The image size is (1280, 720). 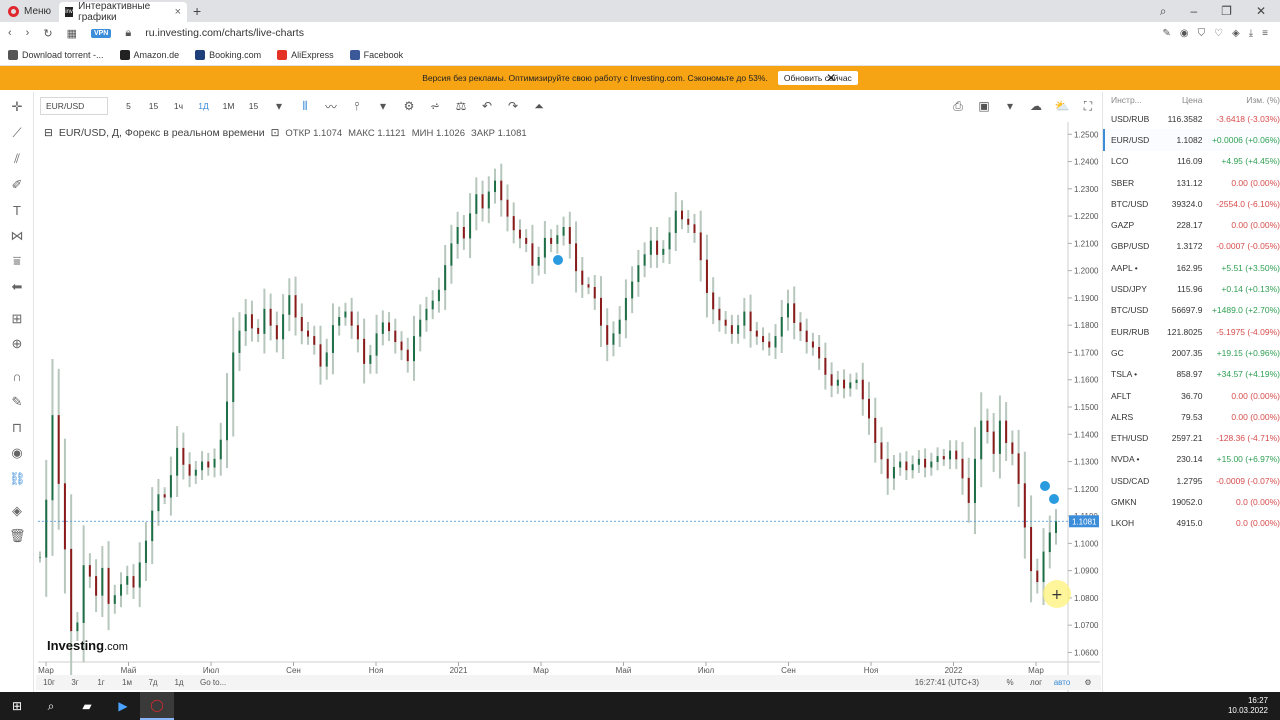 What do you see at coordinates (17, 107) in the screenshot?
I see `crosshair-icon: ✛` at bounding box center [17, 107].